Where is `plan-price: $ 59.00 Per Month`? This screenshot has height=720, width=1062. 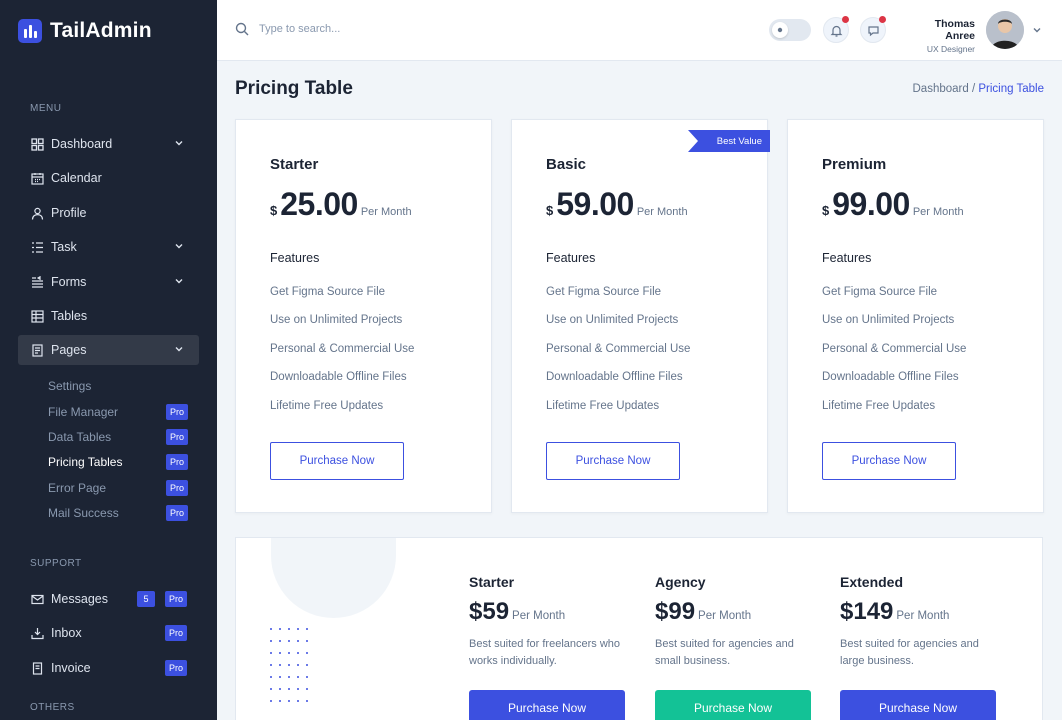
plan-price: $ 59.00 Per Month is located at coordinates (617, 204).